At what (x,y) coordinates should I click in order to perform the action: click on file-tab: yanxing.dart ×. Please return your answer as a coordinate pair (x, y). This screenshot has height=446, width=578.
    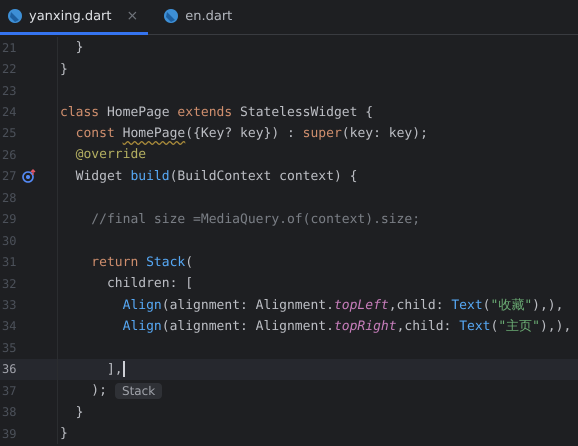
    Looking at the image, I should click on (74, 17).